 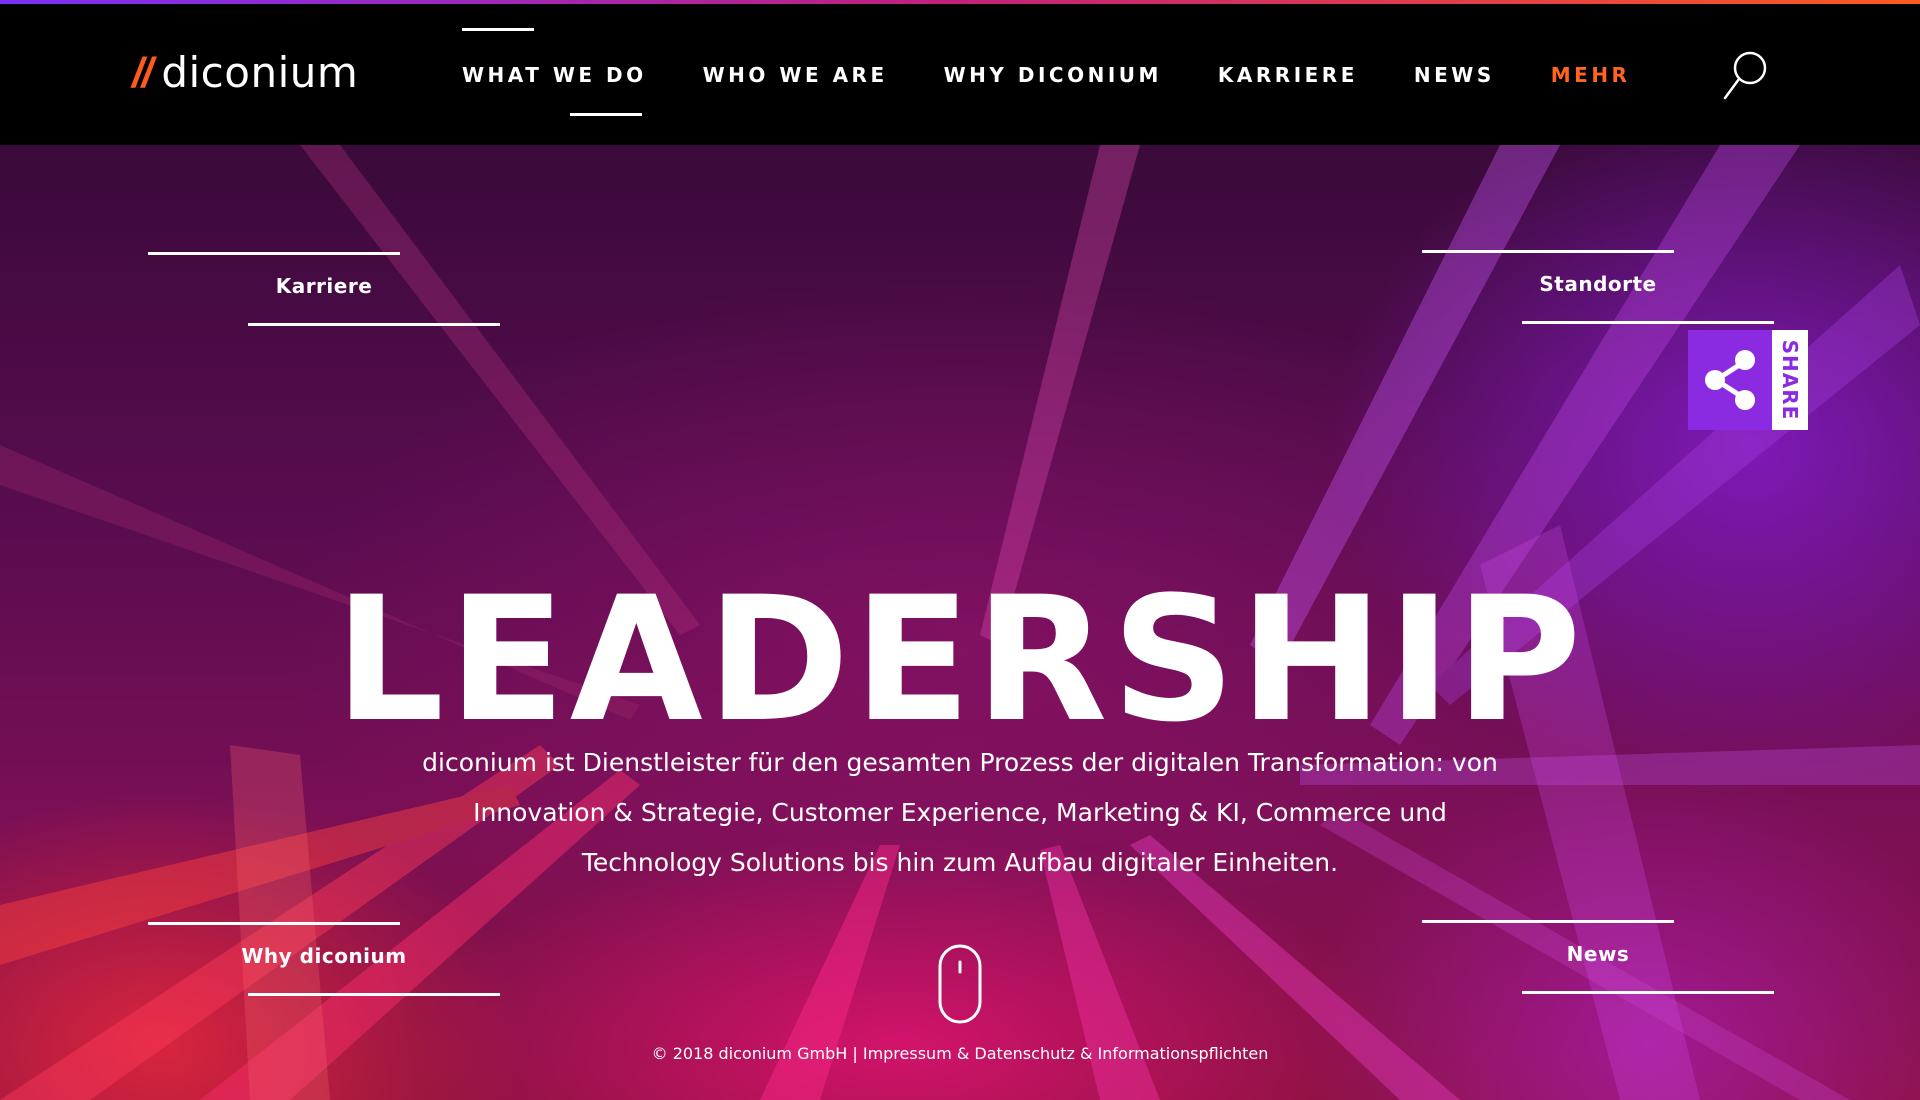 I want to click on logo-slashes: //, so click(x=142, y=72).